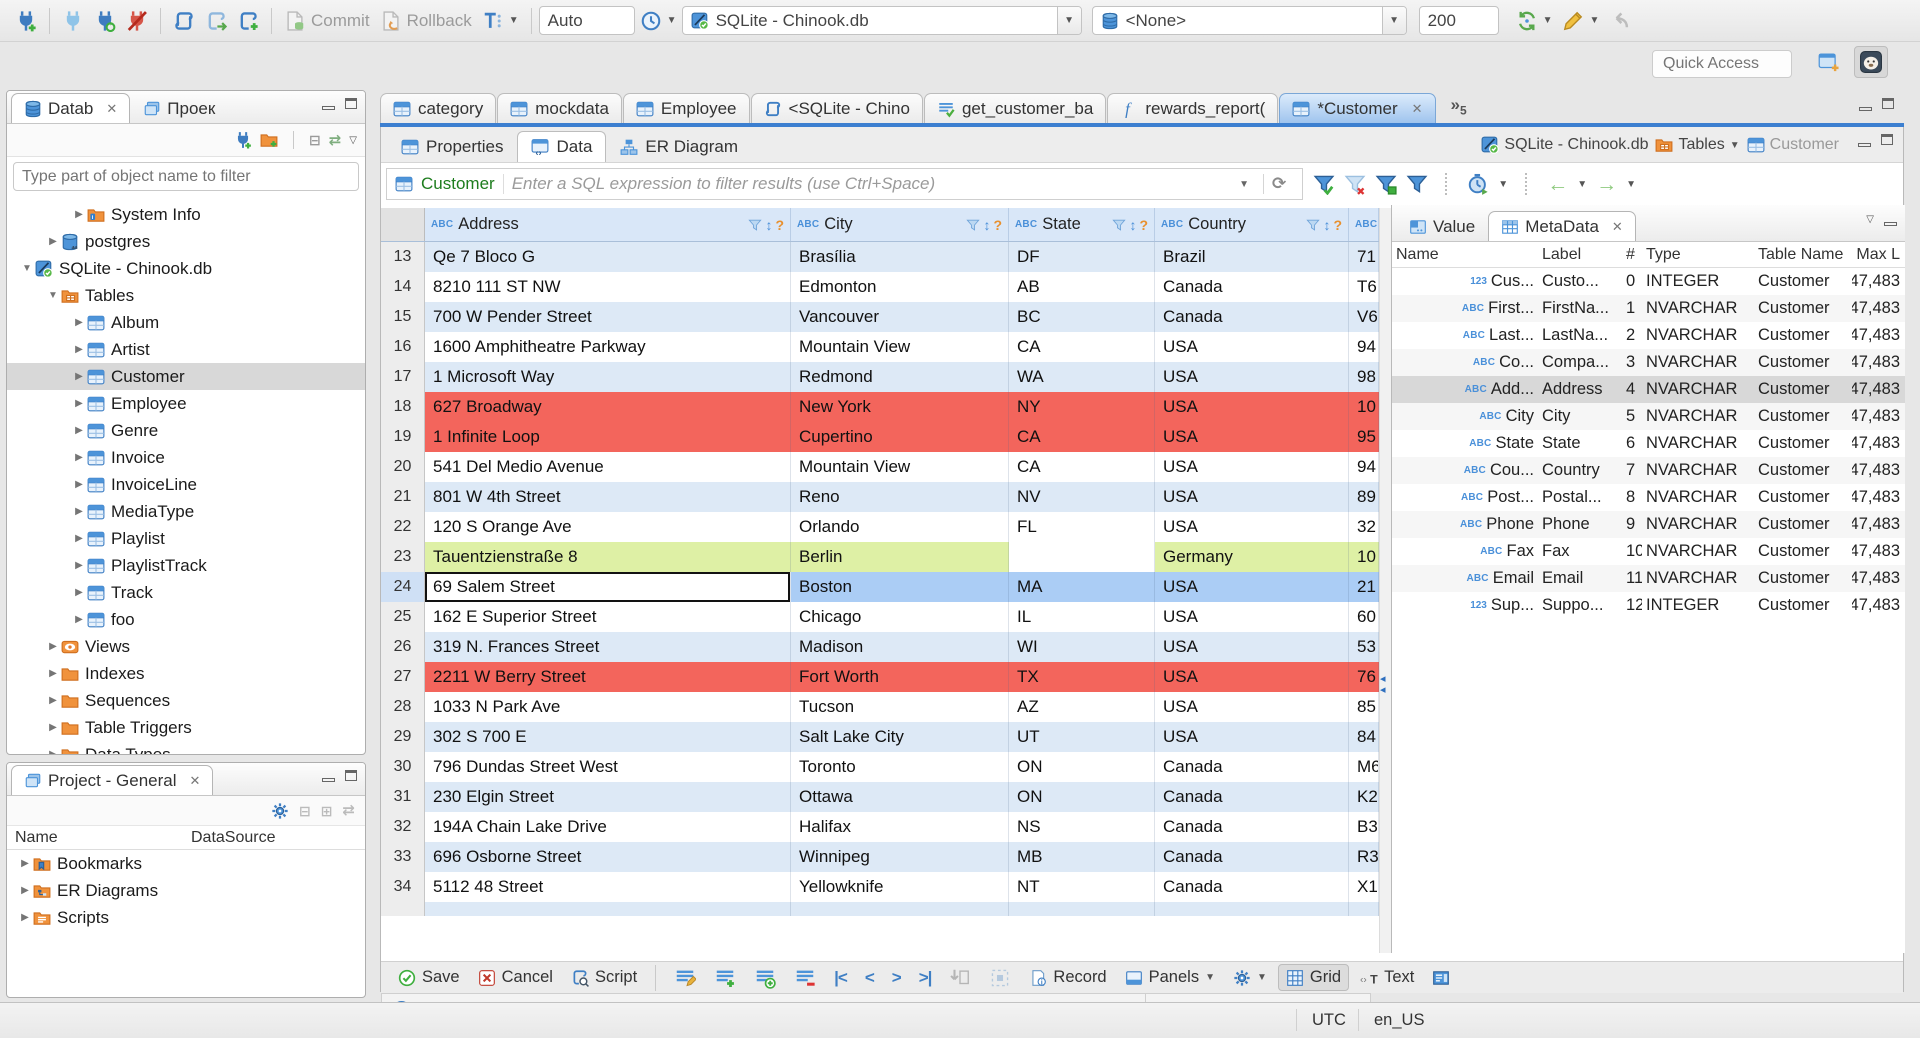  What do you see at coordinates (1557, 184) in the screenshot?
I see `previous-page-icon: ←` at bounding box center [1557, 184].